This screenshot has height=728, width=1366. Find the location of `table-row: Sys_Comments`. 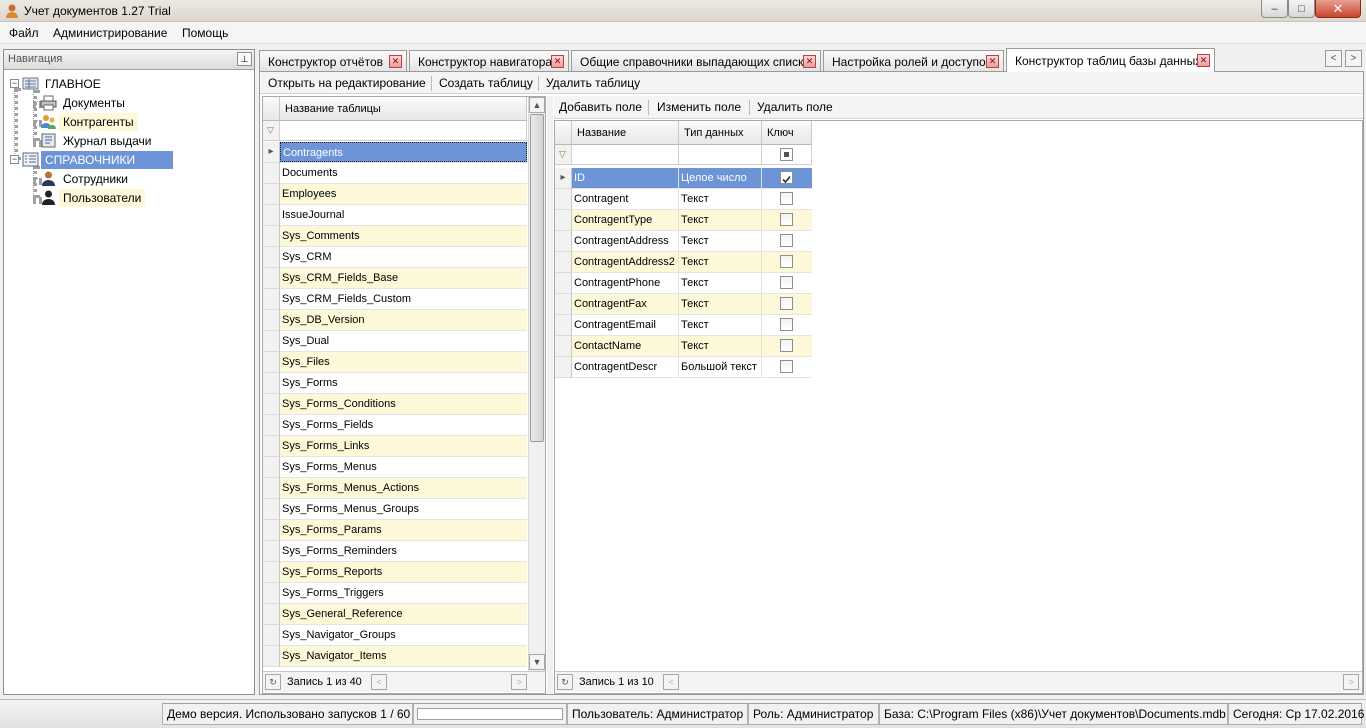

table-row: Sys_Comments is located at coordinates (395, 236).